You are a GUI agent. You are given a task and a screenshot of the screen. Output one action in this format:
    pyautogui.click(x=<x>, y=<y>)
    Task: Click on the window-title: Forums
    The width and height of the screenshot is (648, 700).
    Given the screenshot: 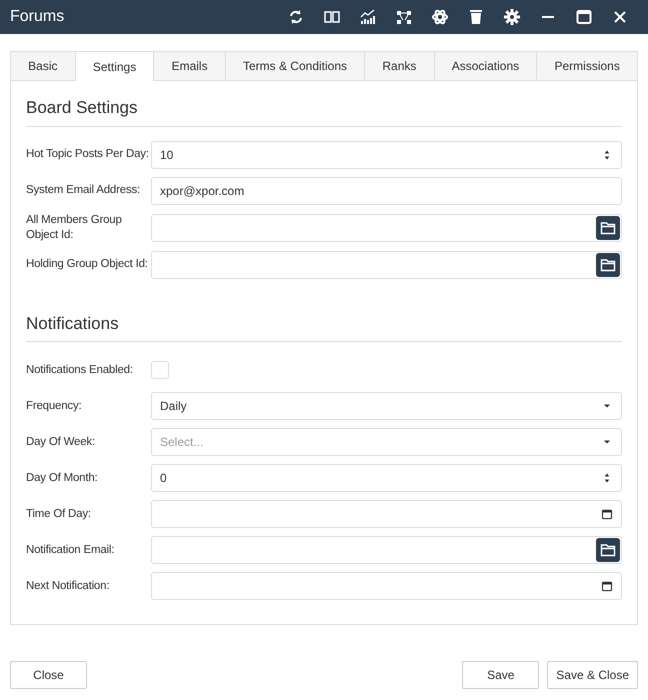 What is the action you would take?
    pyautogui.click(x=38, y=17)
    